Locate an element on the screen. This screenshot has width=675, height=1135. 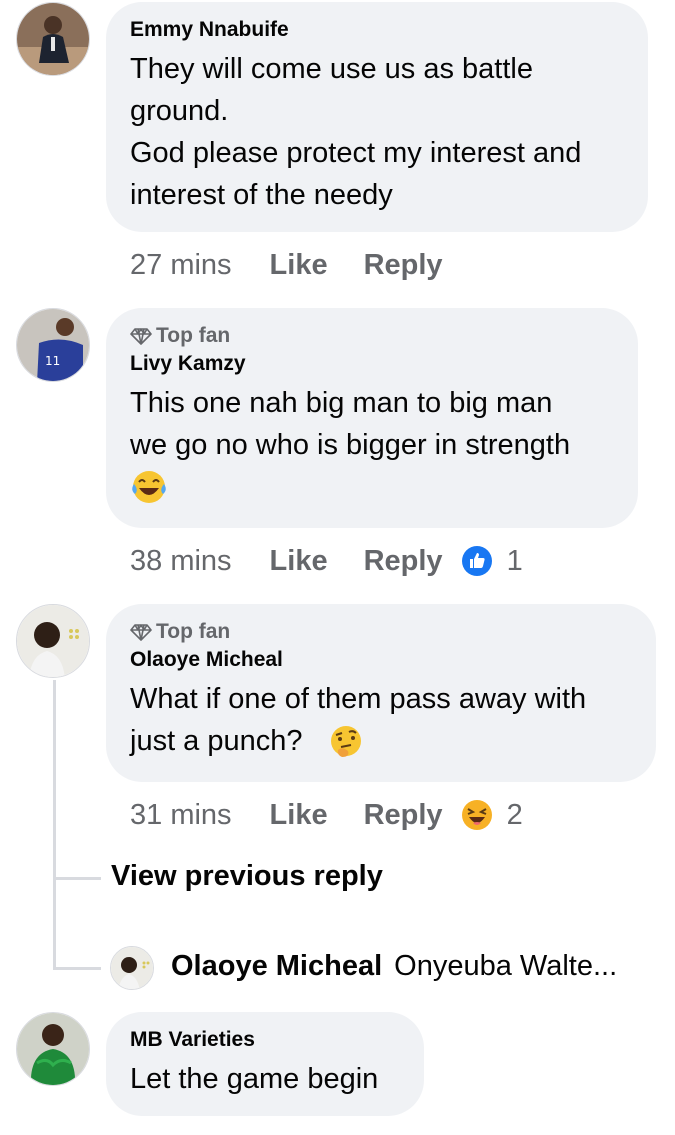
laughing-tears-emoji-icon is located at coordinates (149, 487).